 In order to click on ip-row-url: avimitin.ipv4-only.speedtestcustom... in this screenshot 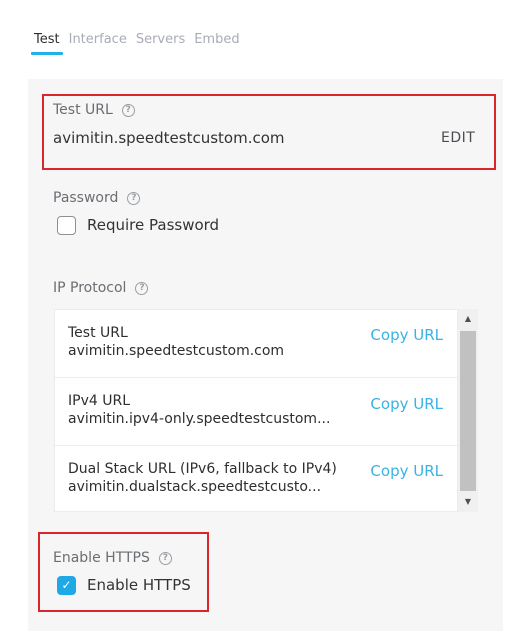, I will do `click(199, 419)`.